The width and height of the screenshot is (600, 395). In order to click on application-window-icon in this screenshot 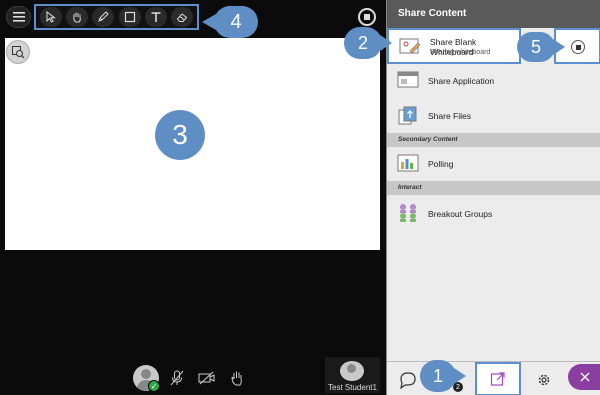, I will do `click(408, 79)`.